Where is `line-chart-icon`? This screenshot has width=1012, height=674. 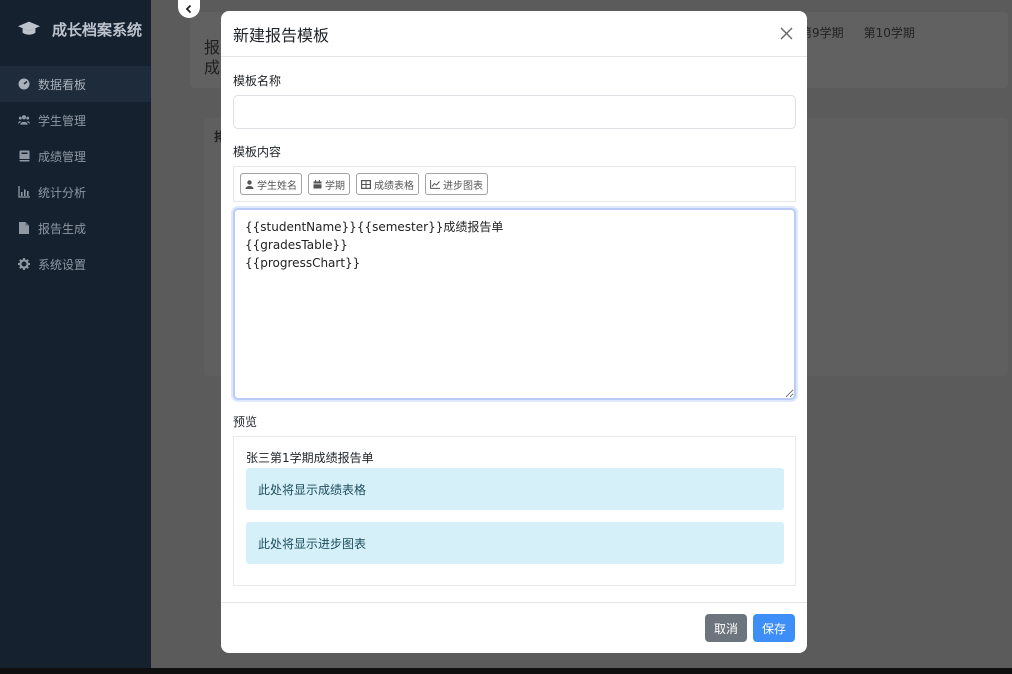 line-chart-icon is located at coordinates (435, 184).